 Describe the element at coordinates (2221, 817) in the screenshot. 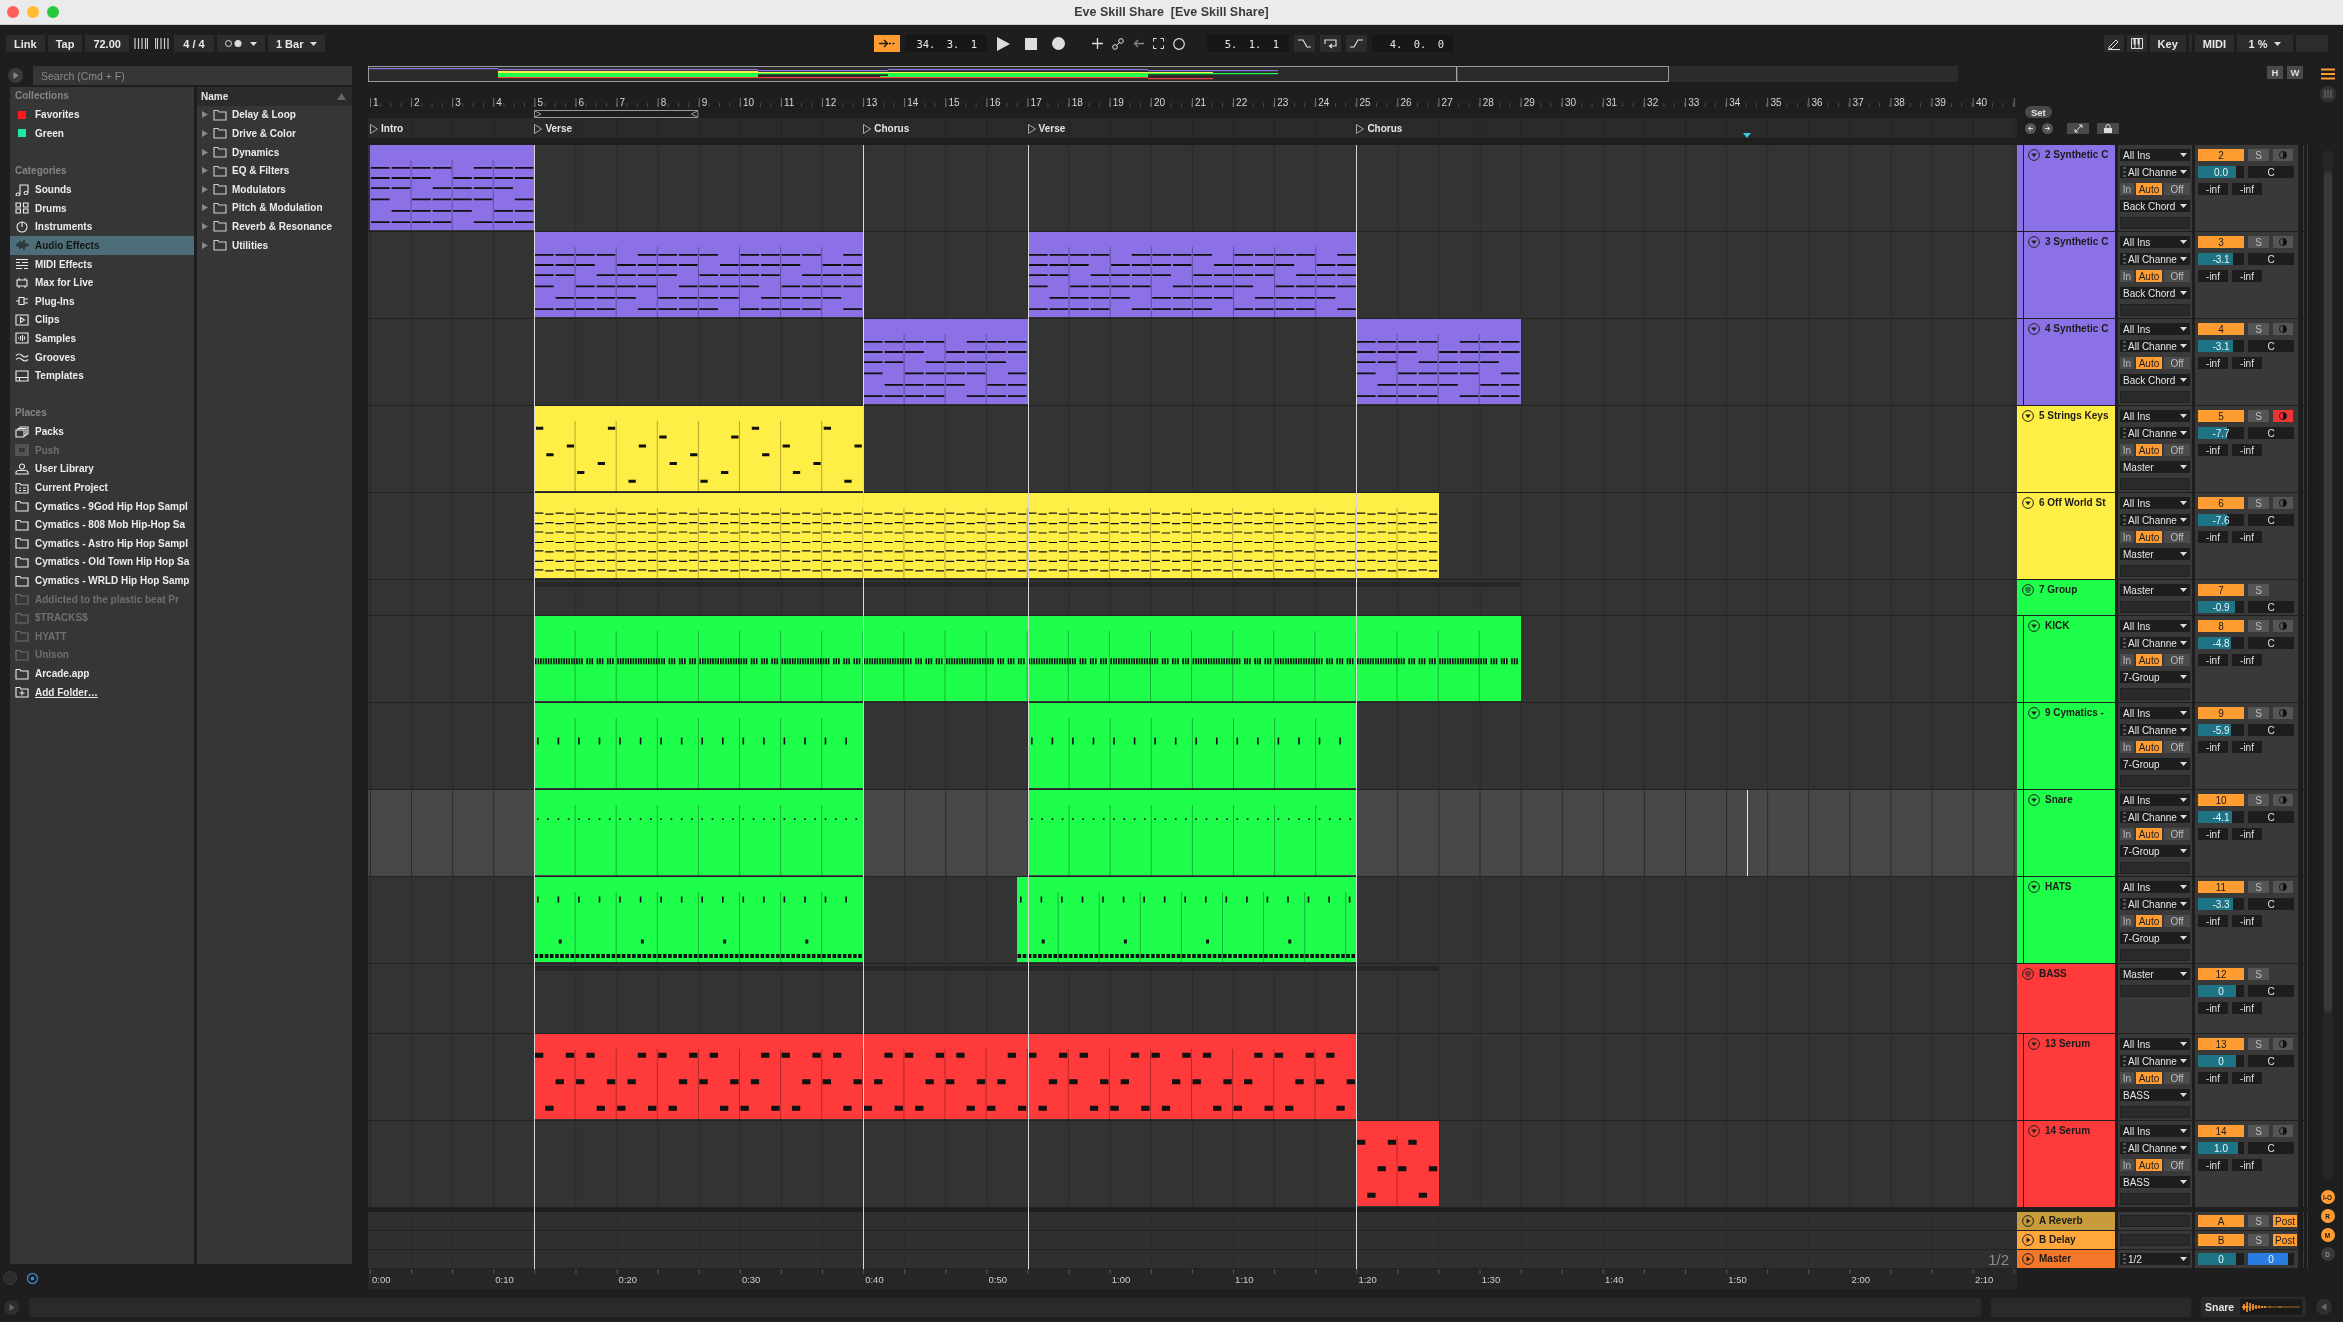

I see `volume-slider: -4.1` at that location.